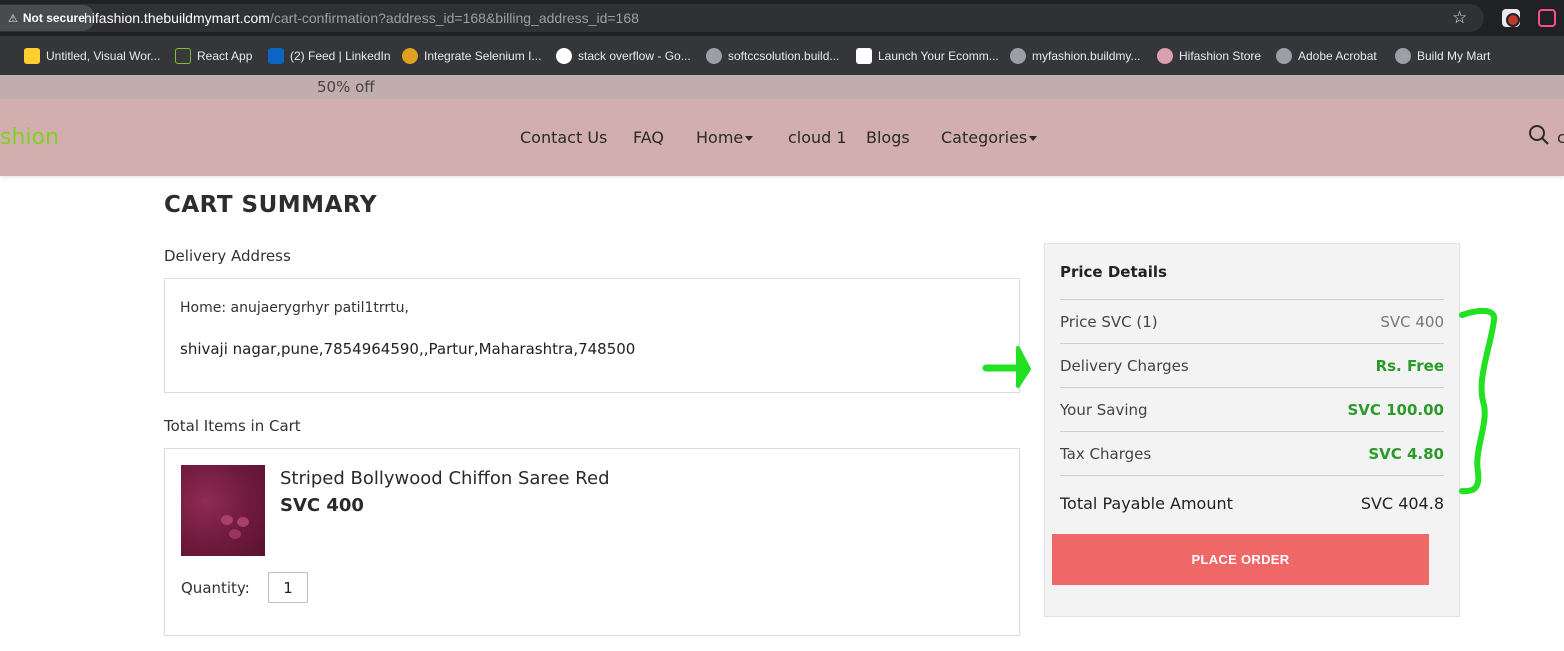 The width and height of the screenshot is (1564, 651). What do you see at coordinates (1406, 453) in the screenshot?
I see `tax-row-value: SVC 4.80` at bounding box center [1406, 453].